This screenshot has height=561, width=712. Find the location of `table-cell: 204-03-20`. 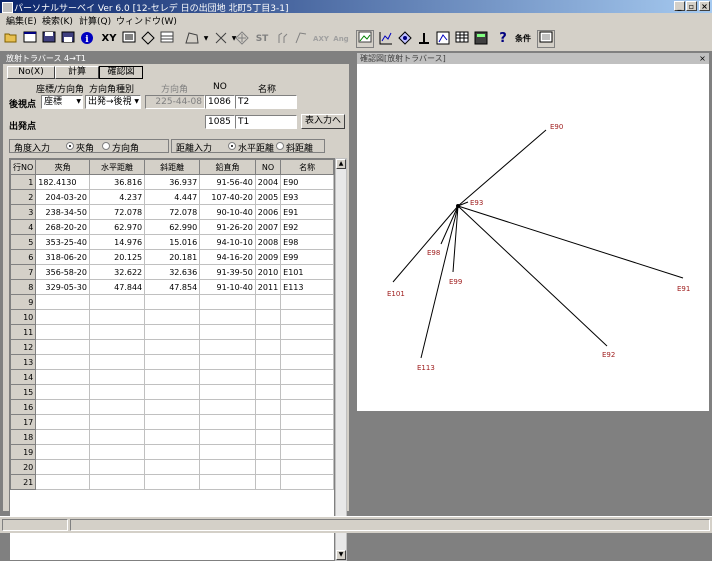

table-cell: 204-03-20 is located at coordinates (62, 197).